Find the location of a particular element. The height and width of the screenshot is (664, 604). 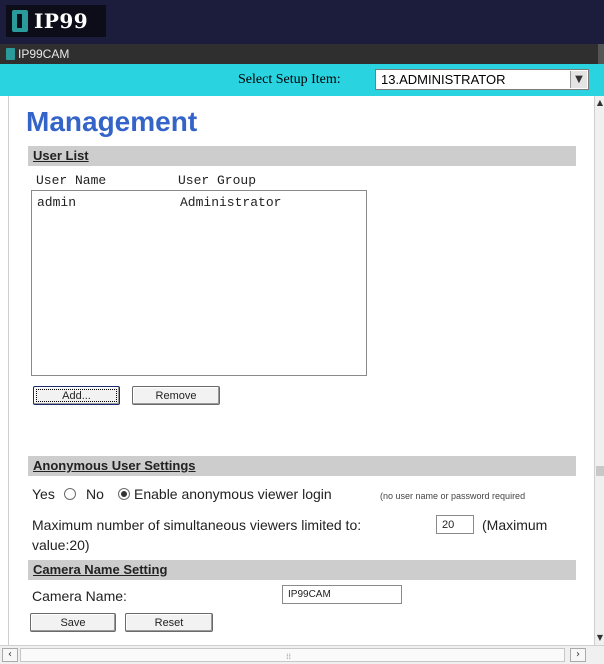

anonymous-section: Anonymous User Settings is located at coordinates (302, 466).